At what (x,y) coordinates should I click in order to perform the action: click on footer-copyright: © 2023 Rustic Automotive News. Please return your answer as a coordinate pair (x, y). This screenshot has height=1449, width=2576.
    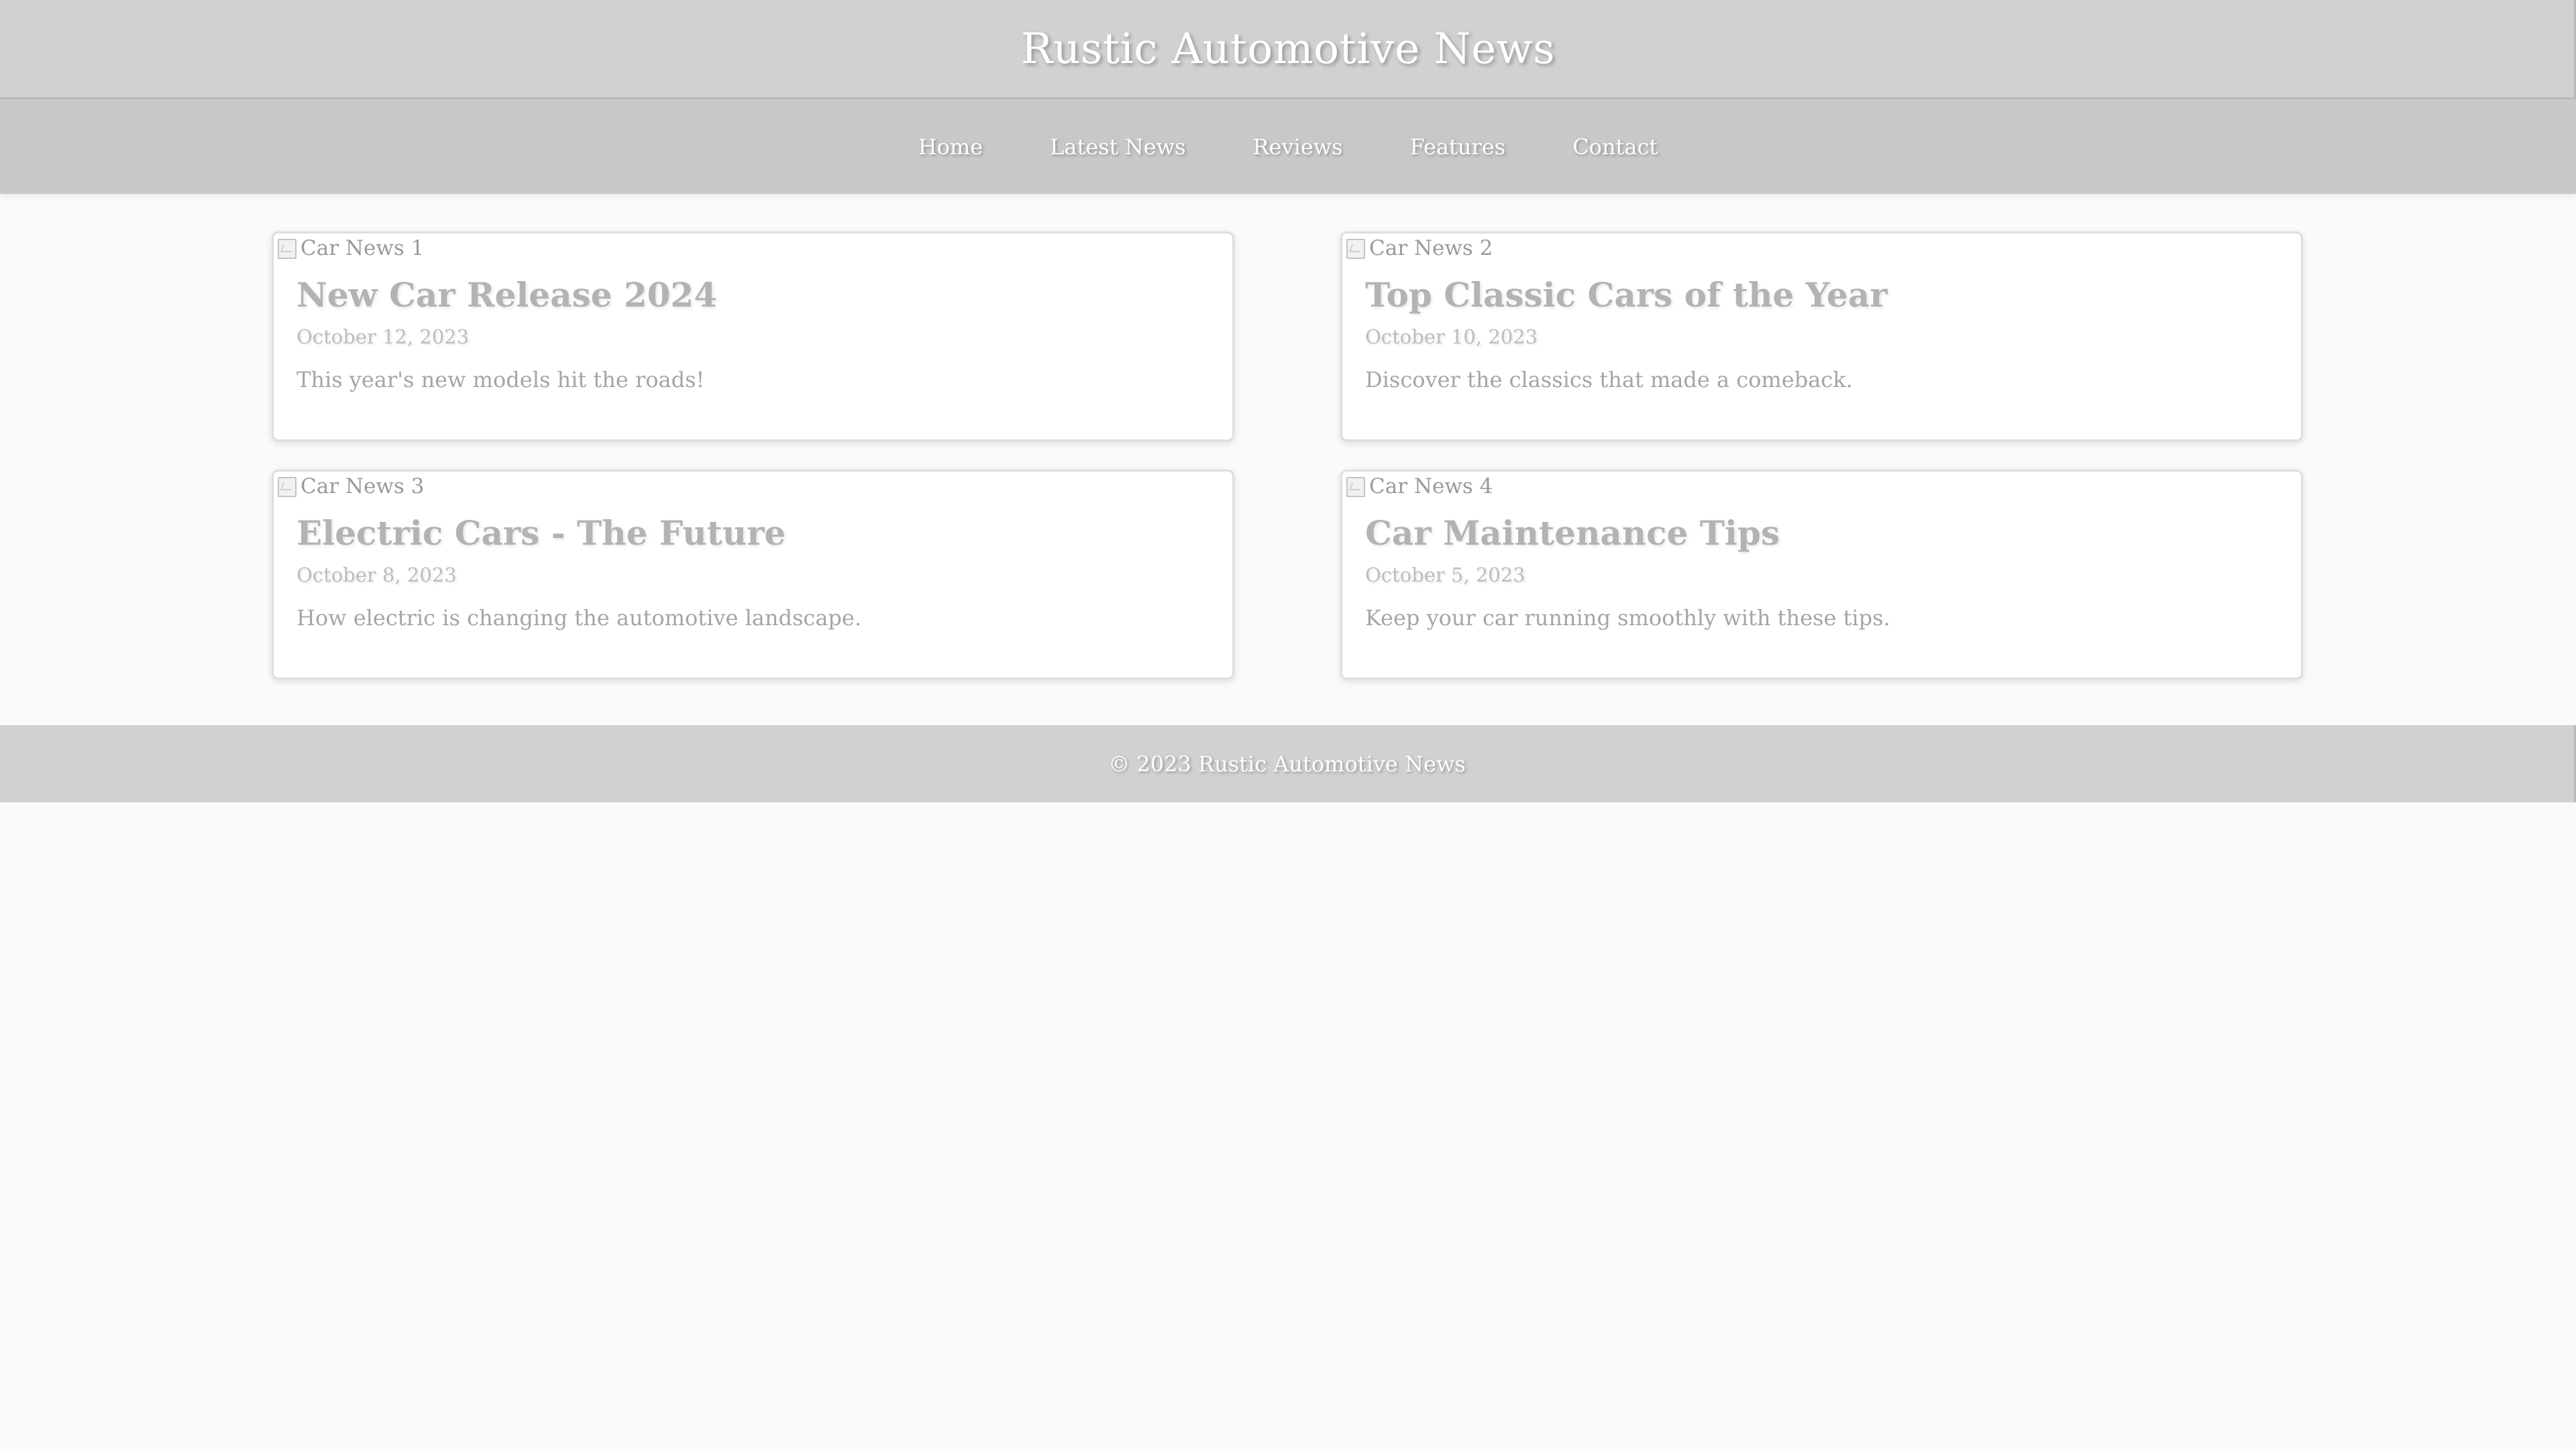
    Looking at the image, I should click on (1287, 764).